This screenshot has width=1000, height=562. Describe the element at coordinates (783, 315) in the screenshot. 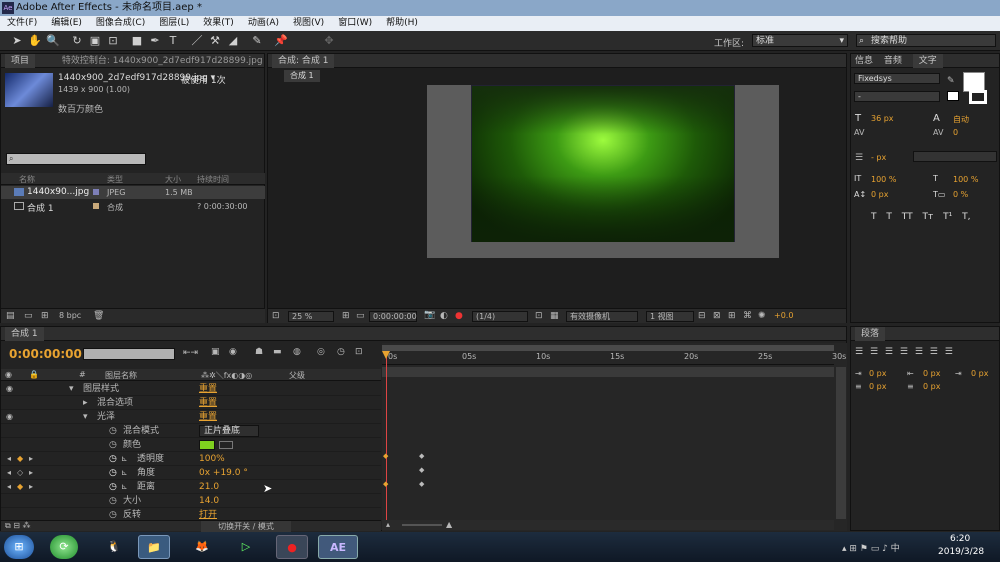

I see `exposure-value: +0.0` at that location.